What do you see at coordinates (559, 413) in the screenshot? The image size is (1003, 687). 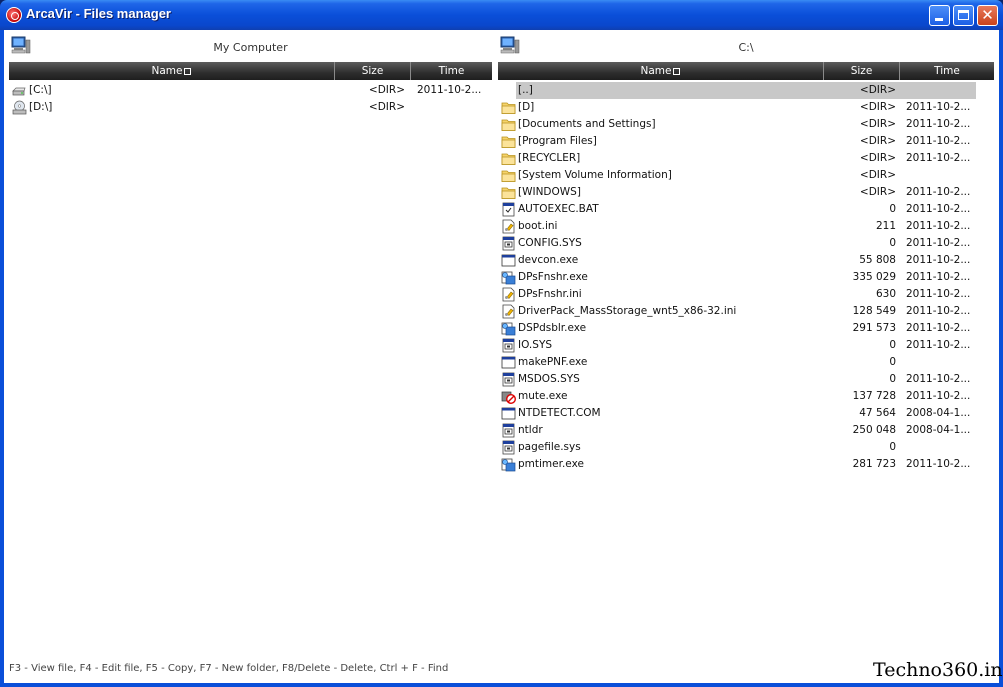 I see `file-name: NTDETECT.COM` at bounding box center [559, 413].